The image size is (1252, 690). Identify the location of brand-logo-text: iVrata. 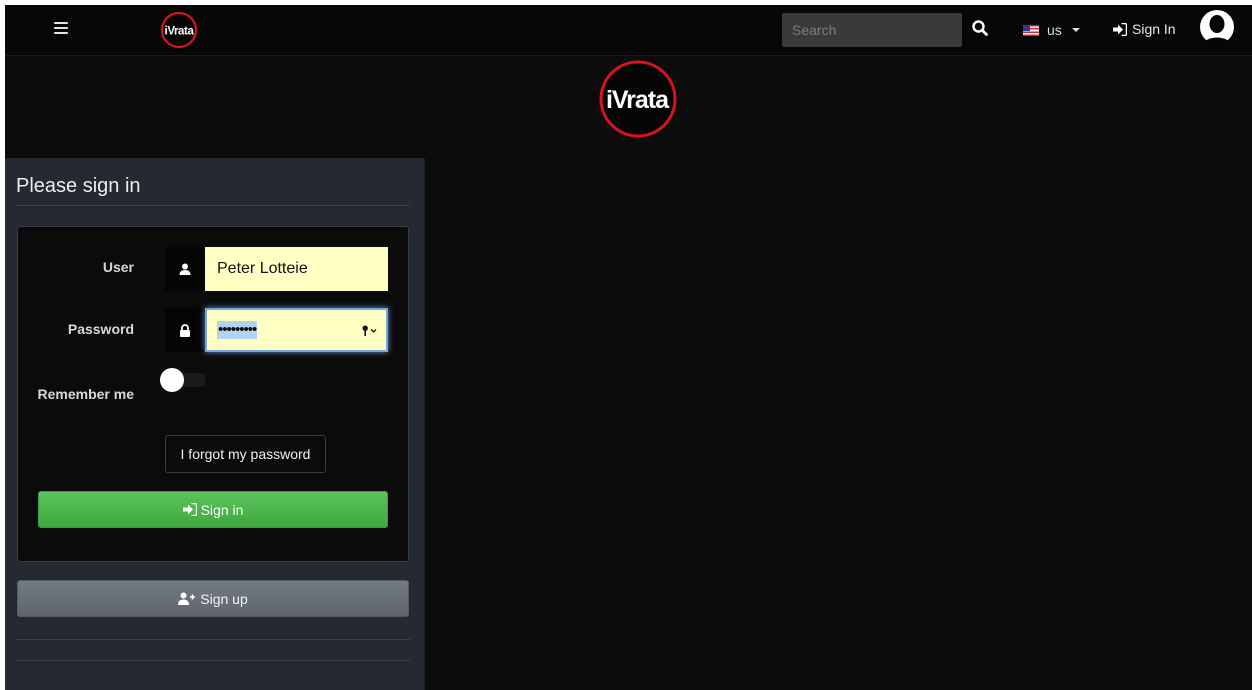
(180, 32).